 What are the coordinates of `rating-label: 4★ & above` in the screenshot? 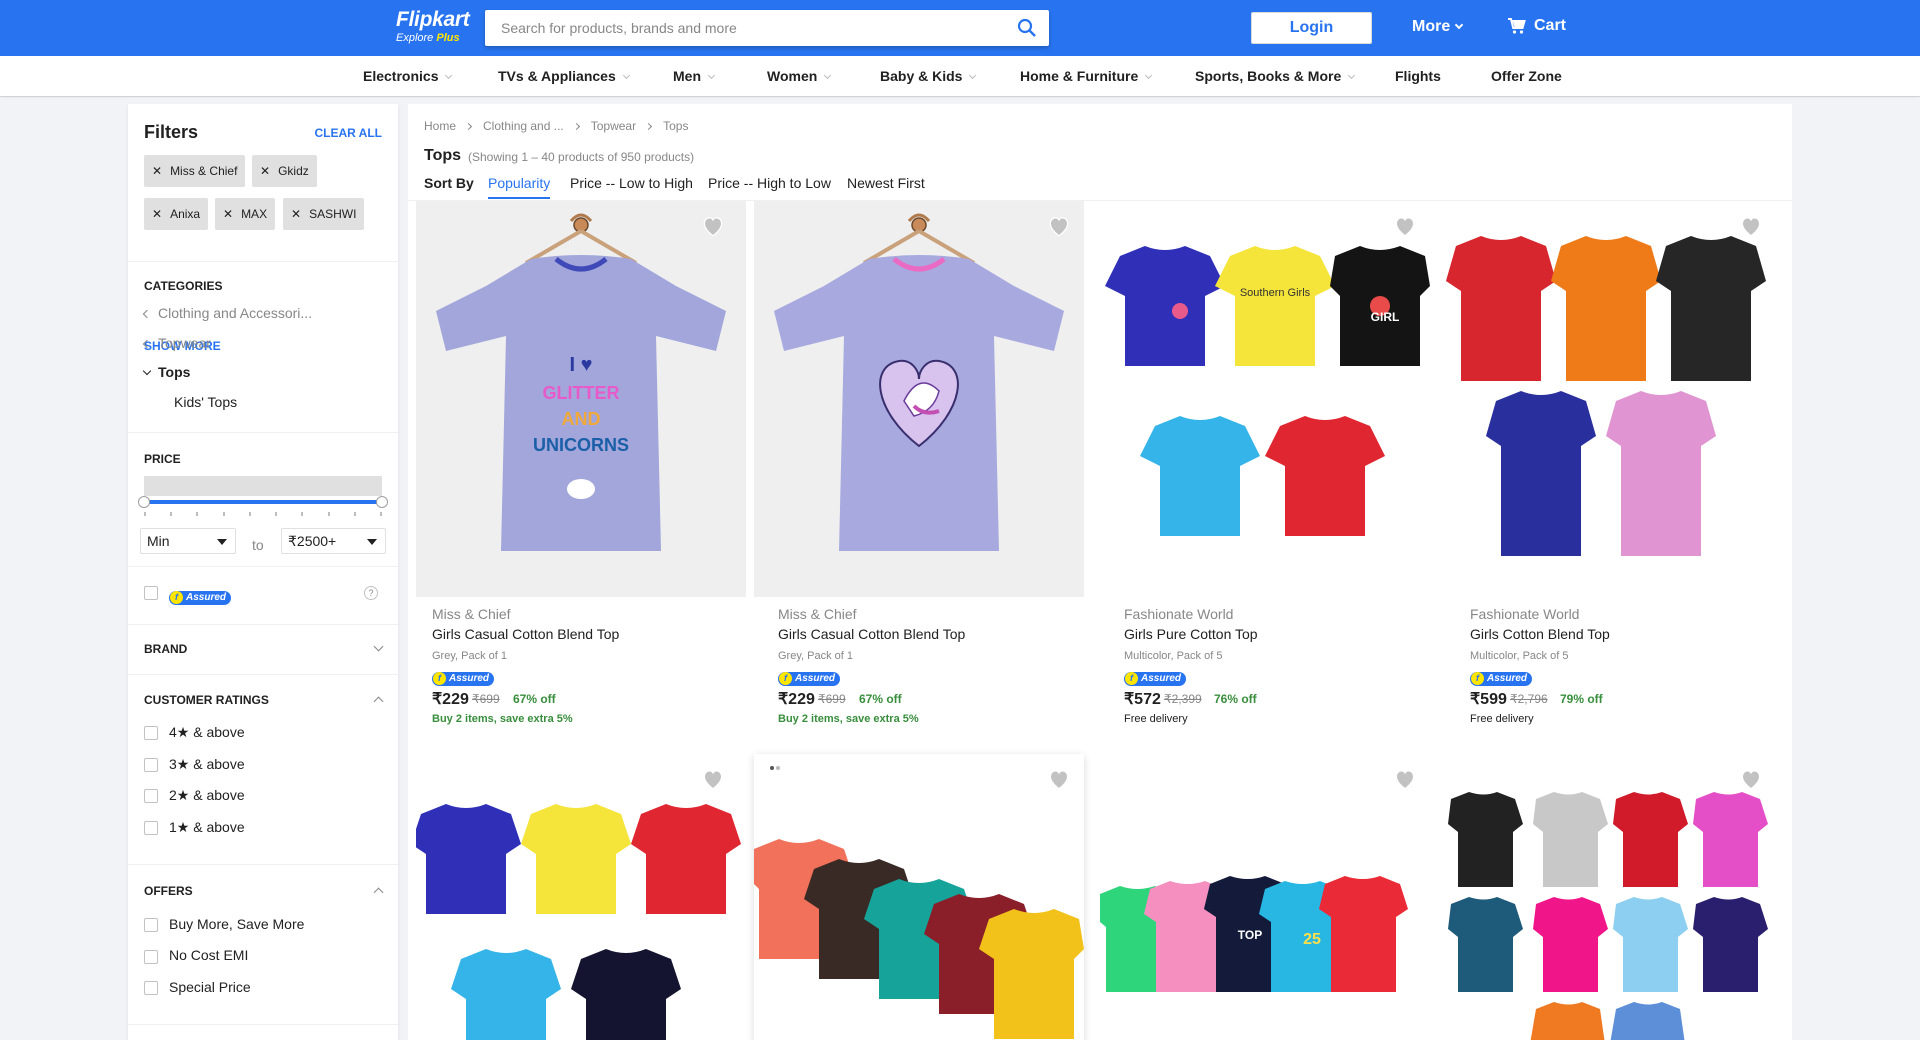 It's located at (207, 732).